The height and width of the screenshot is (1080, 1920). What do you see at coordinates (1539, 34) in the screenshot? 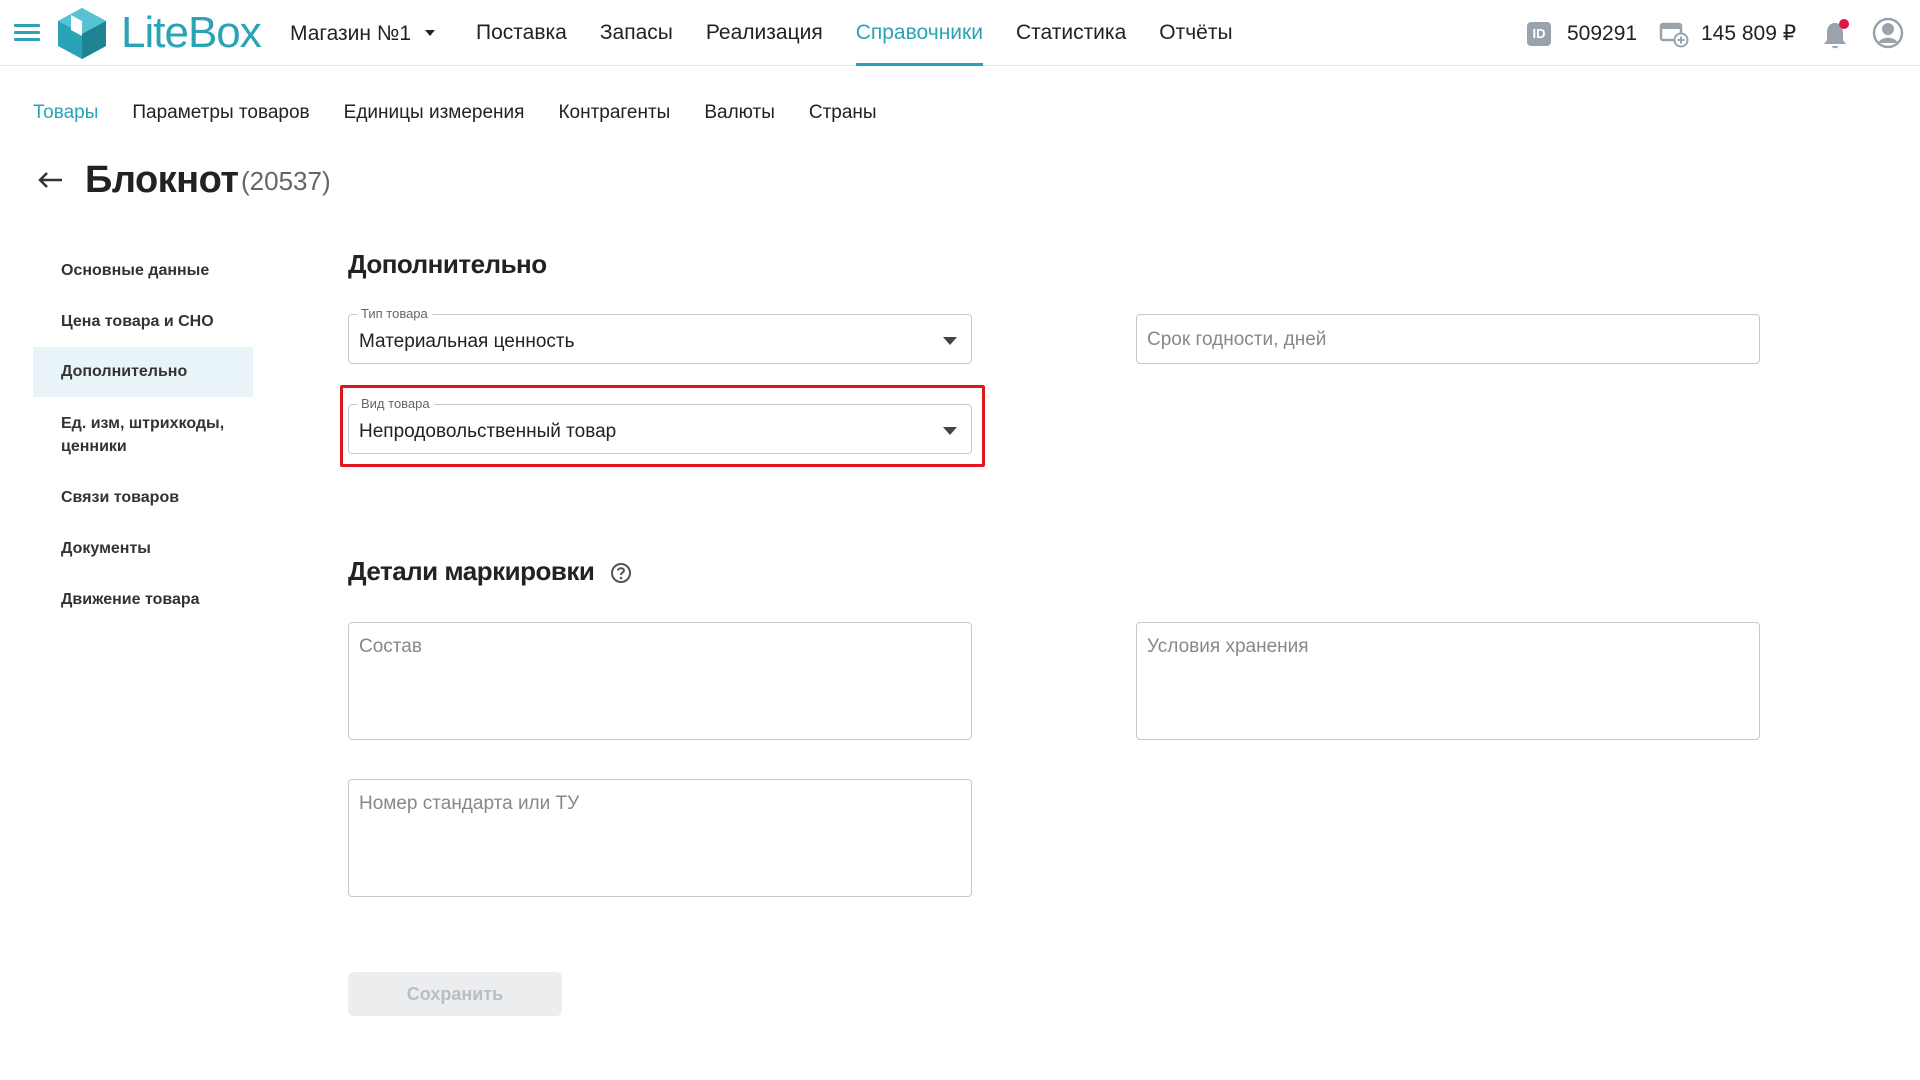
I see `id-icon: ID` at bounding box center [1539, 34].